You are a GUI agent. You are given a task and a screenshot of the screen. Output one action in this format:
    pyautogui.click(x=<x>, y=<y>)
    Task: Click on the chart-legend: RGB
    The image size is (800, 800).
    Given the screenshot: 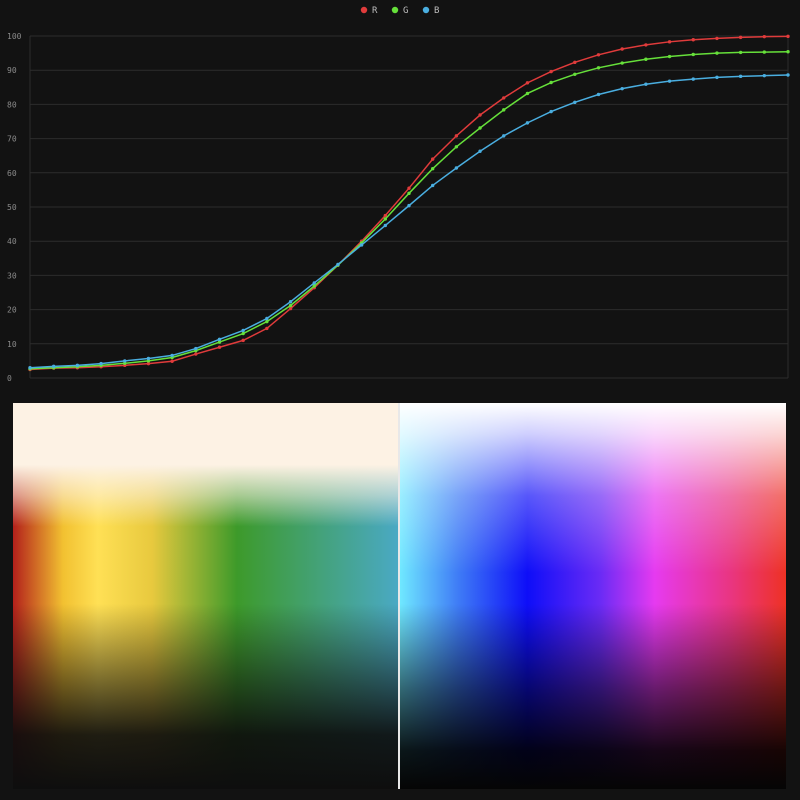 What is the action you would take?
    pyautogui.click(x=400, y=11)
    